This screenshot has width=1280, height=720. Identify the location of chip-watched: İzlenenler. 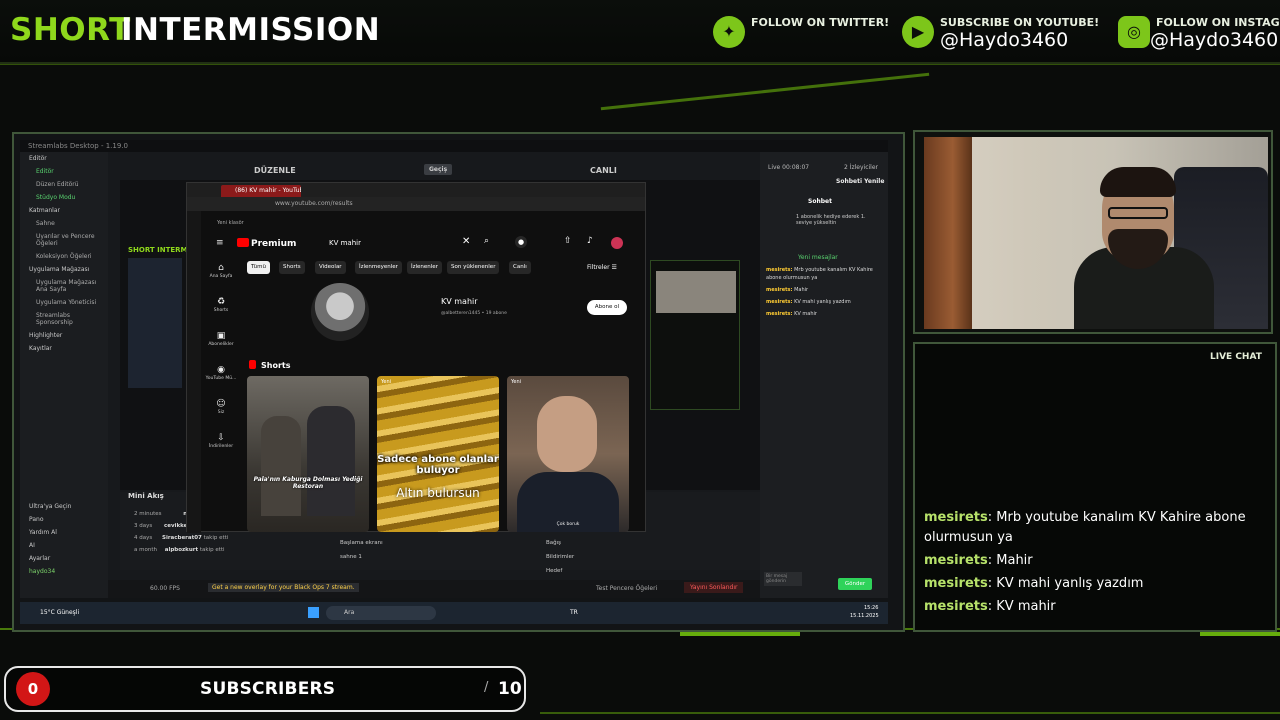
(424, 267).